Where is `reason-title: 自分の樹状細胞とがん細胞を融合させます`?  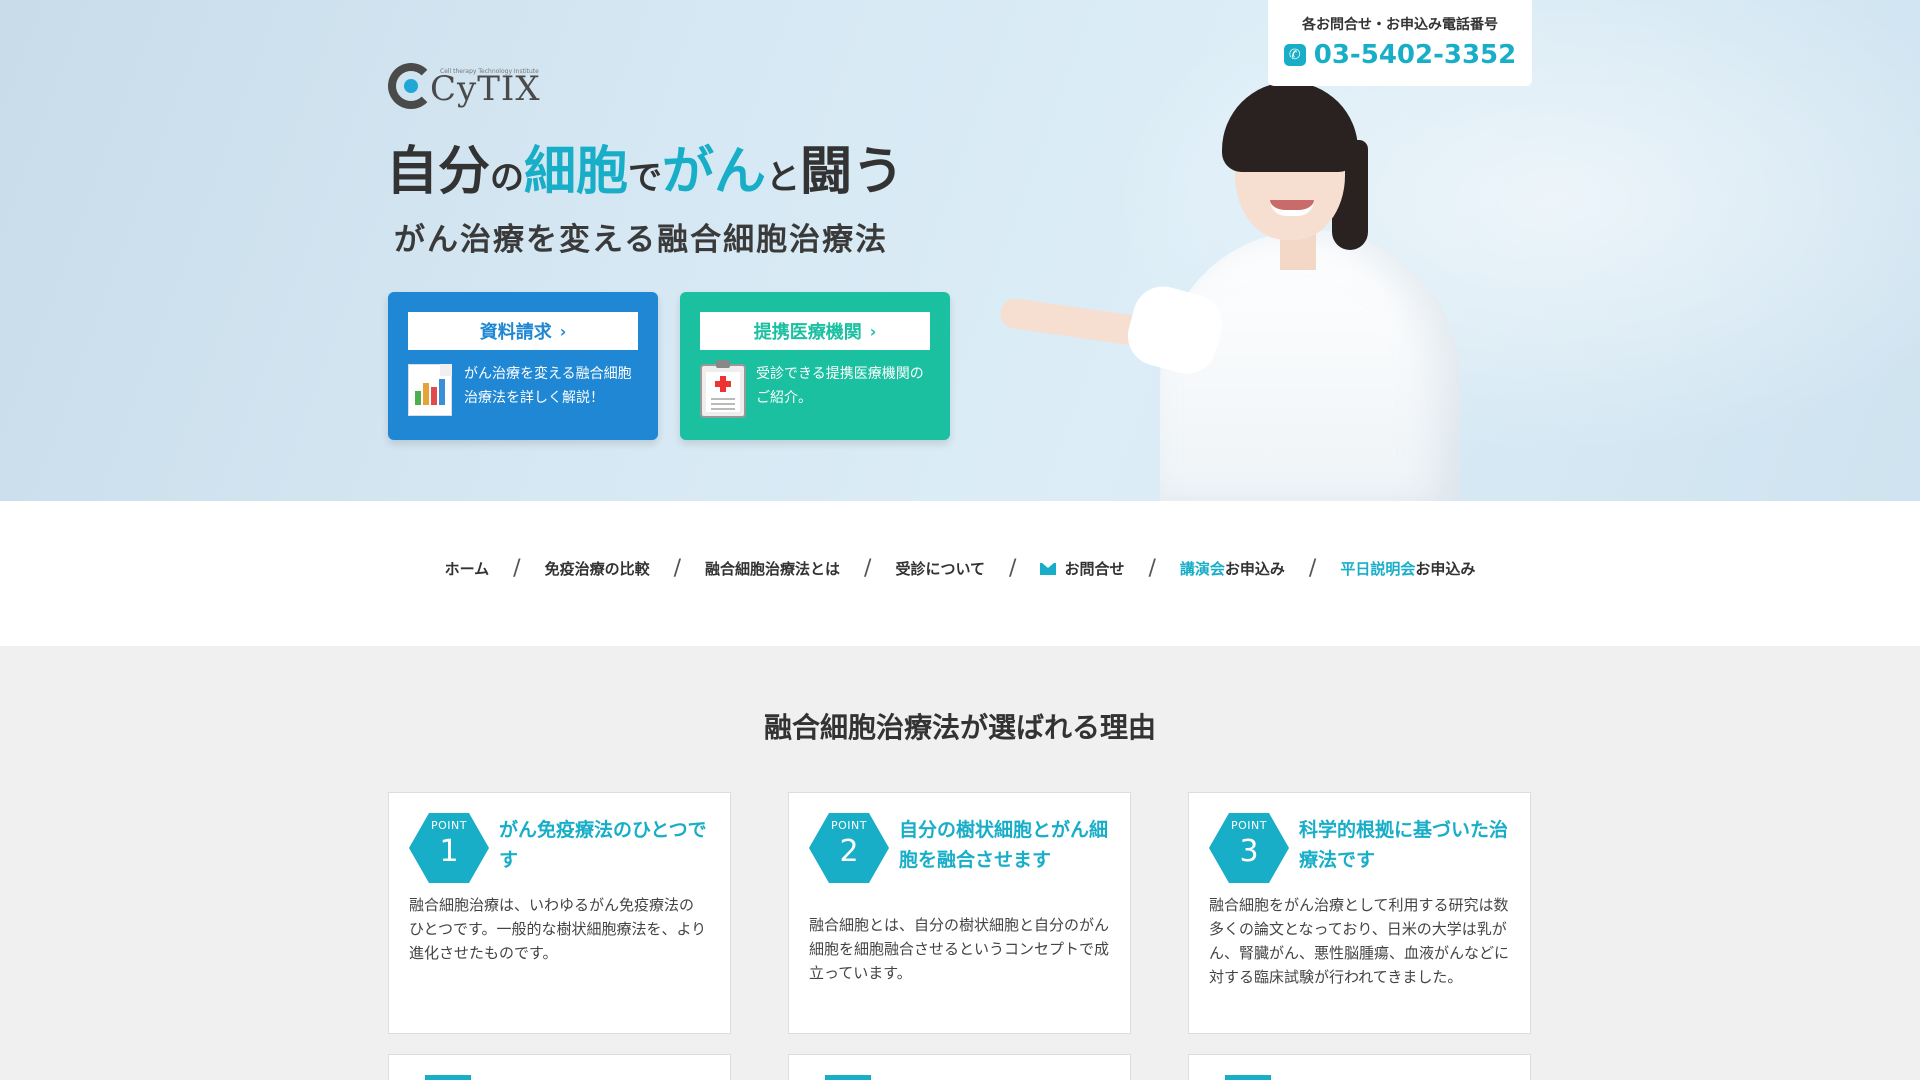 reason-title: 自分の樹状細胞とがん細胞を融合させます is located at coordinates (1004, 845).